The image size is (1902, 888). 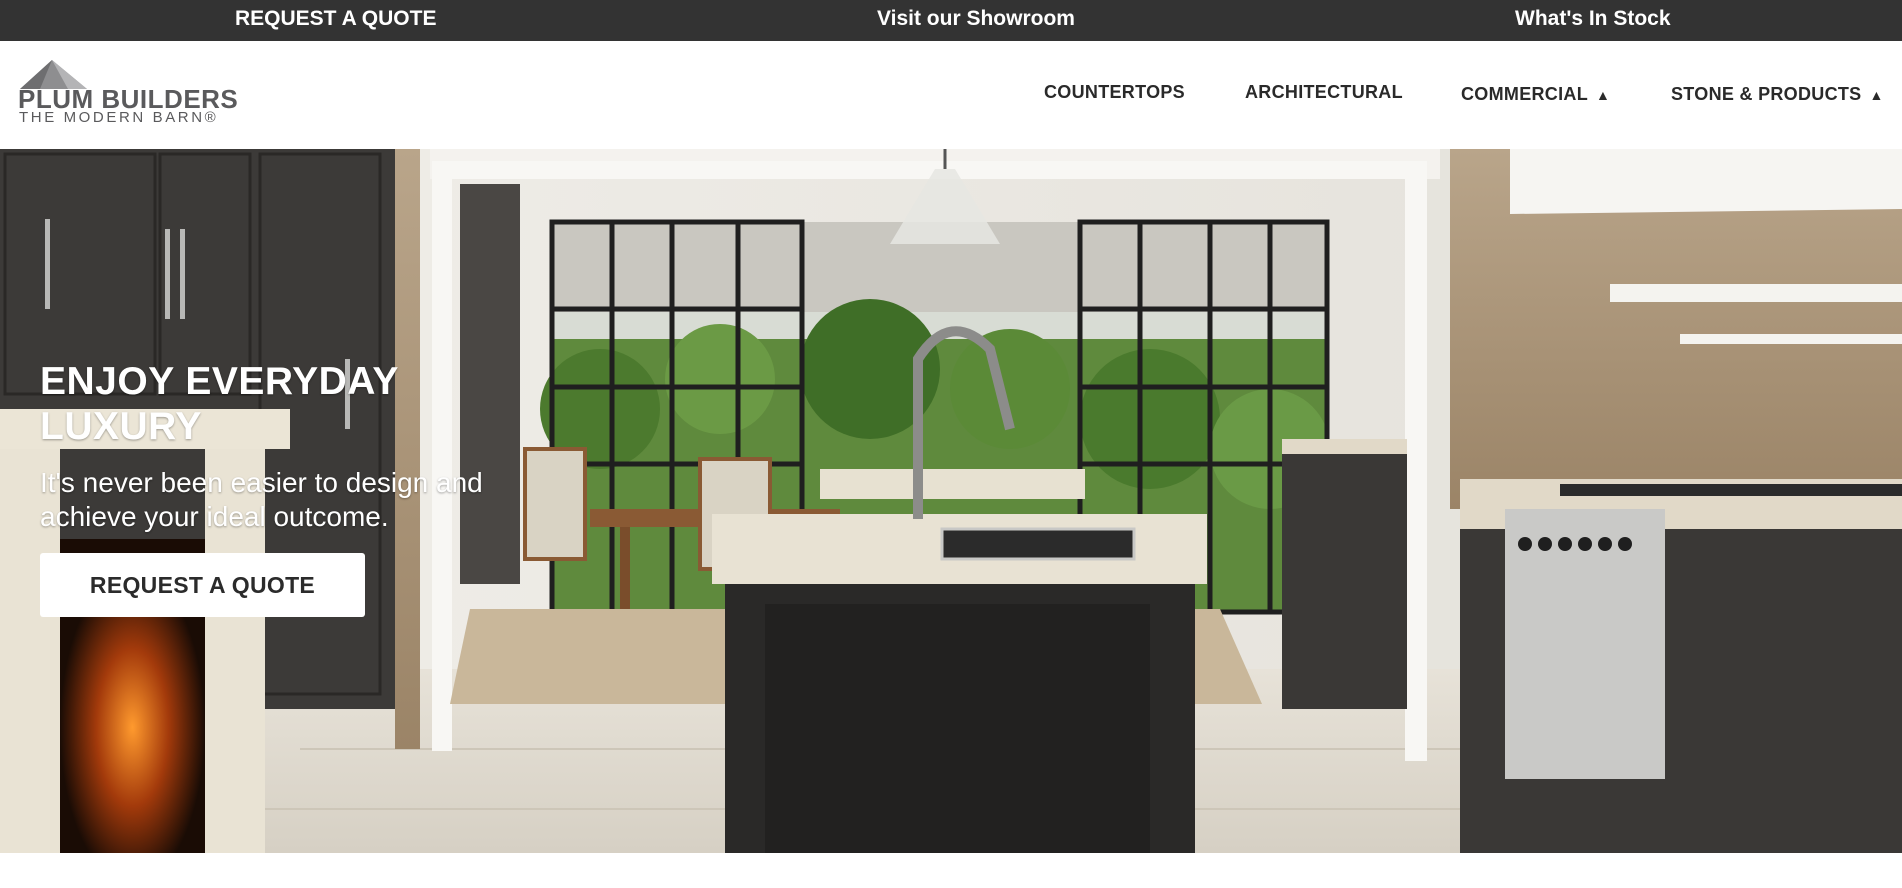 I want to click on nav-item-label: COMMERCIAL, so click(x=1524, y=94).